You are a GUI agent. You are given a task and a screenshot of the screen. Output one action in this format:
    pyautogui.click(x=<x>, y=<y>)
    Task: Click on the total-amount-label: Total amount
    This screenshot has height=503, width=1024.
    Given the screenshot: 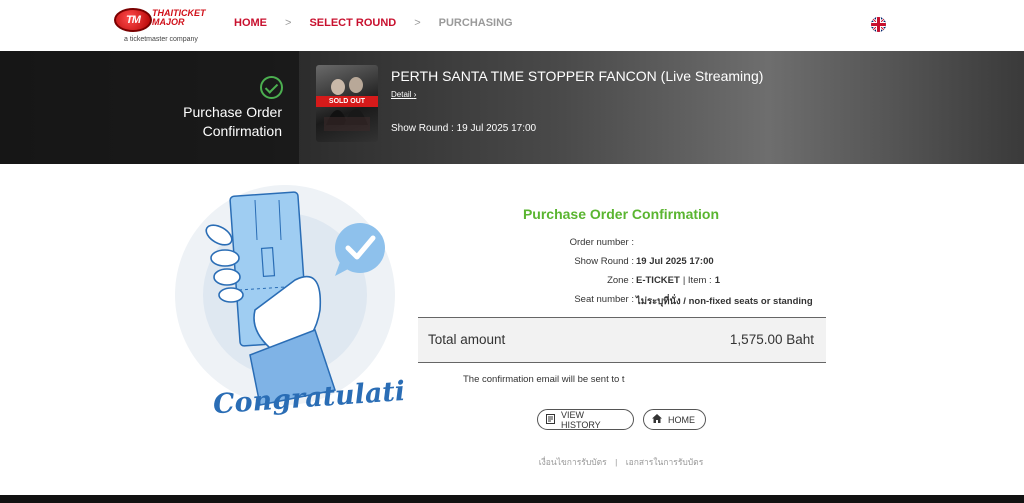 What is the action you would take?
    pyautogui.click(x=467, y=339)
    